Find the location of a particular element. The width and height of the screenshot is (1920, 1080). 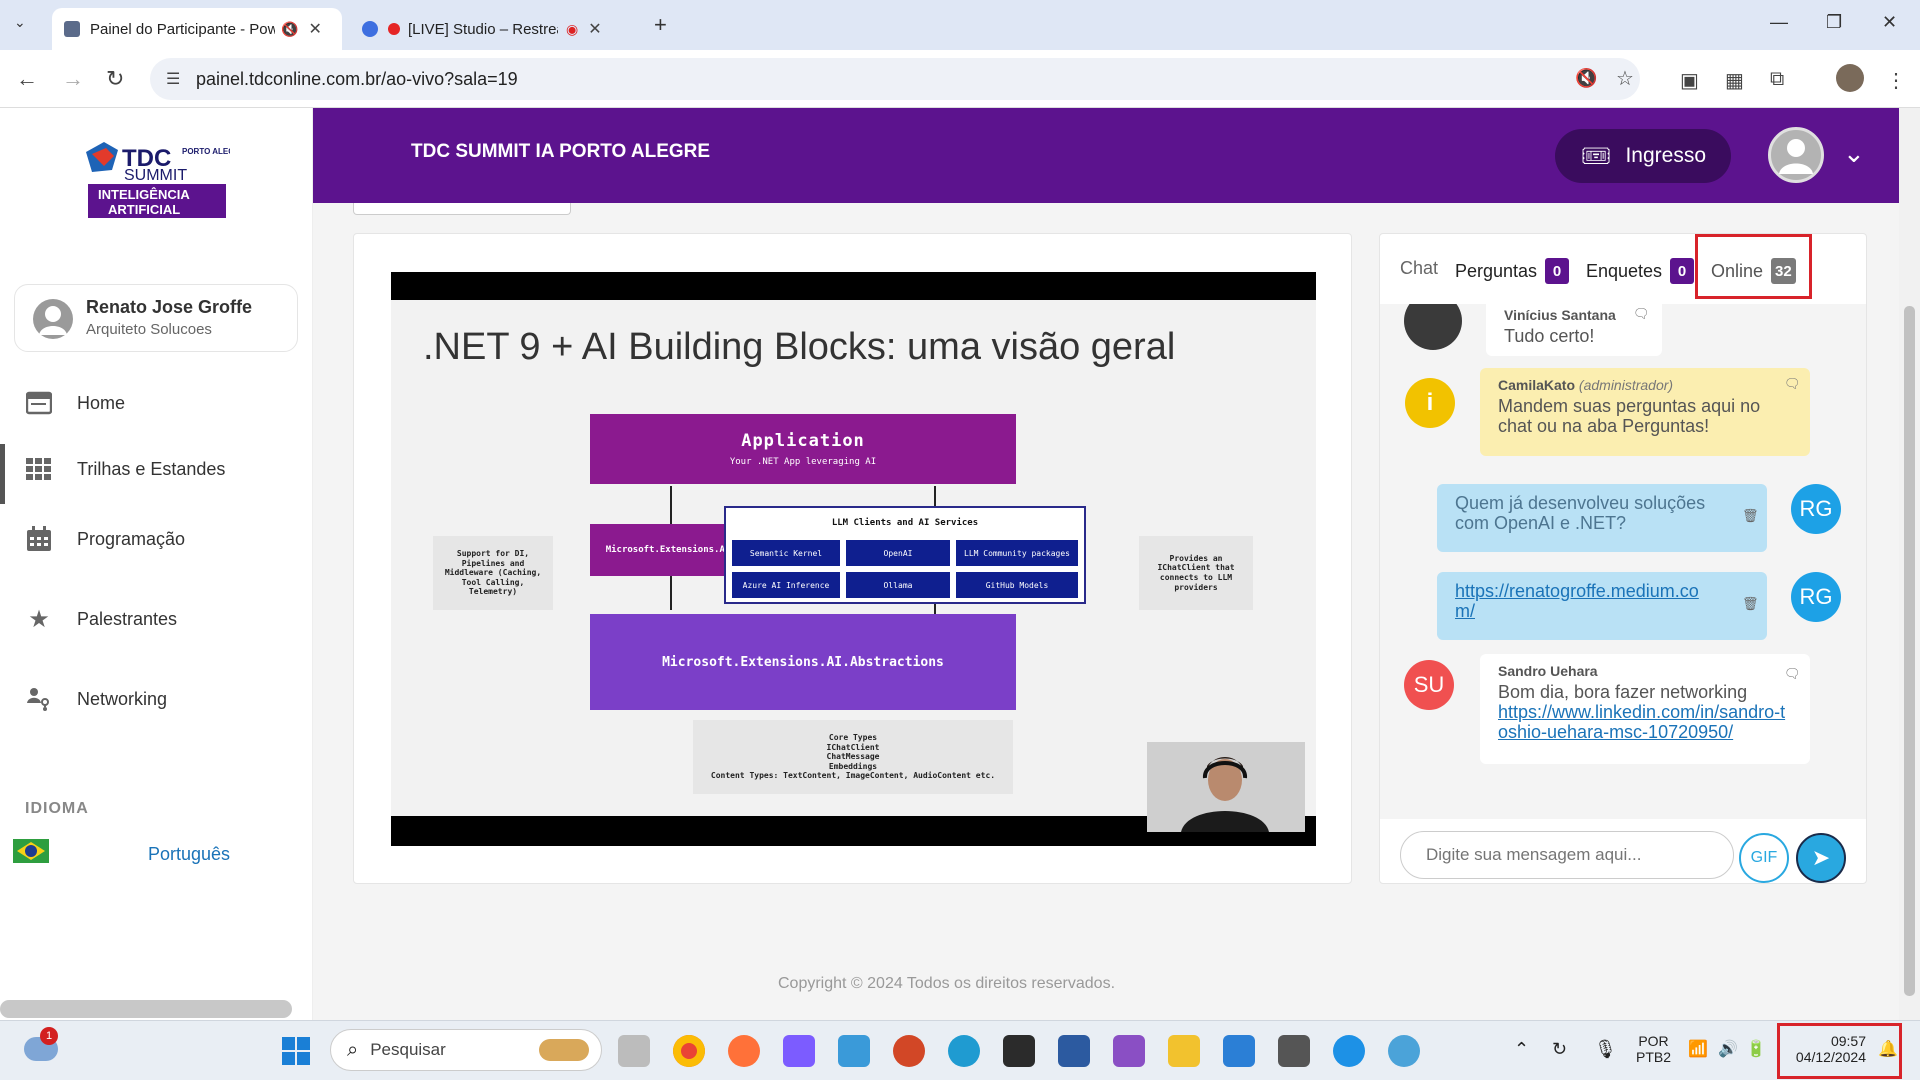

sync-icon: ↻ is located at coordinates (1559, 1049).